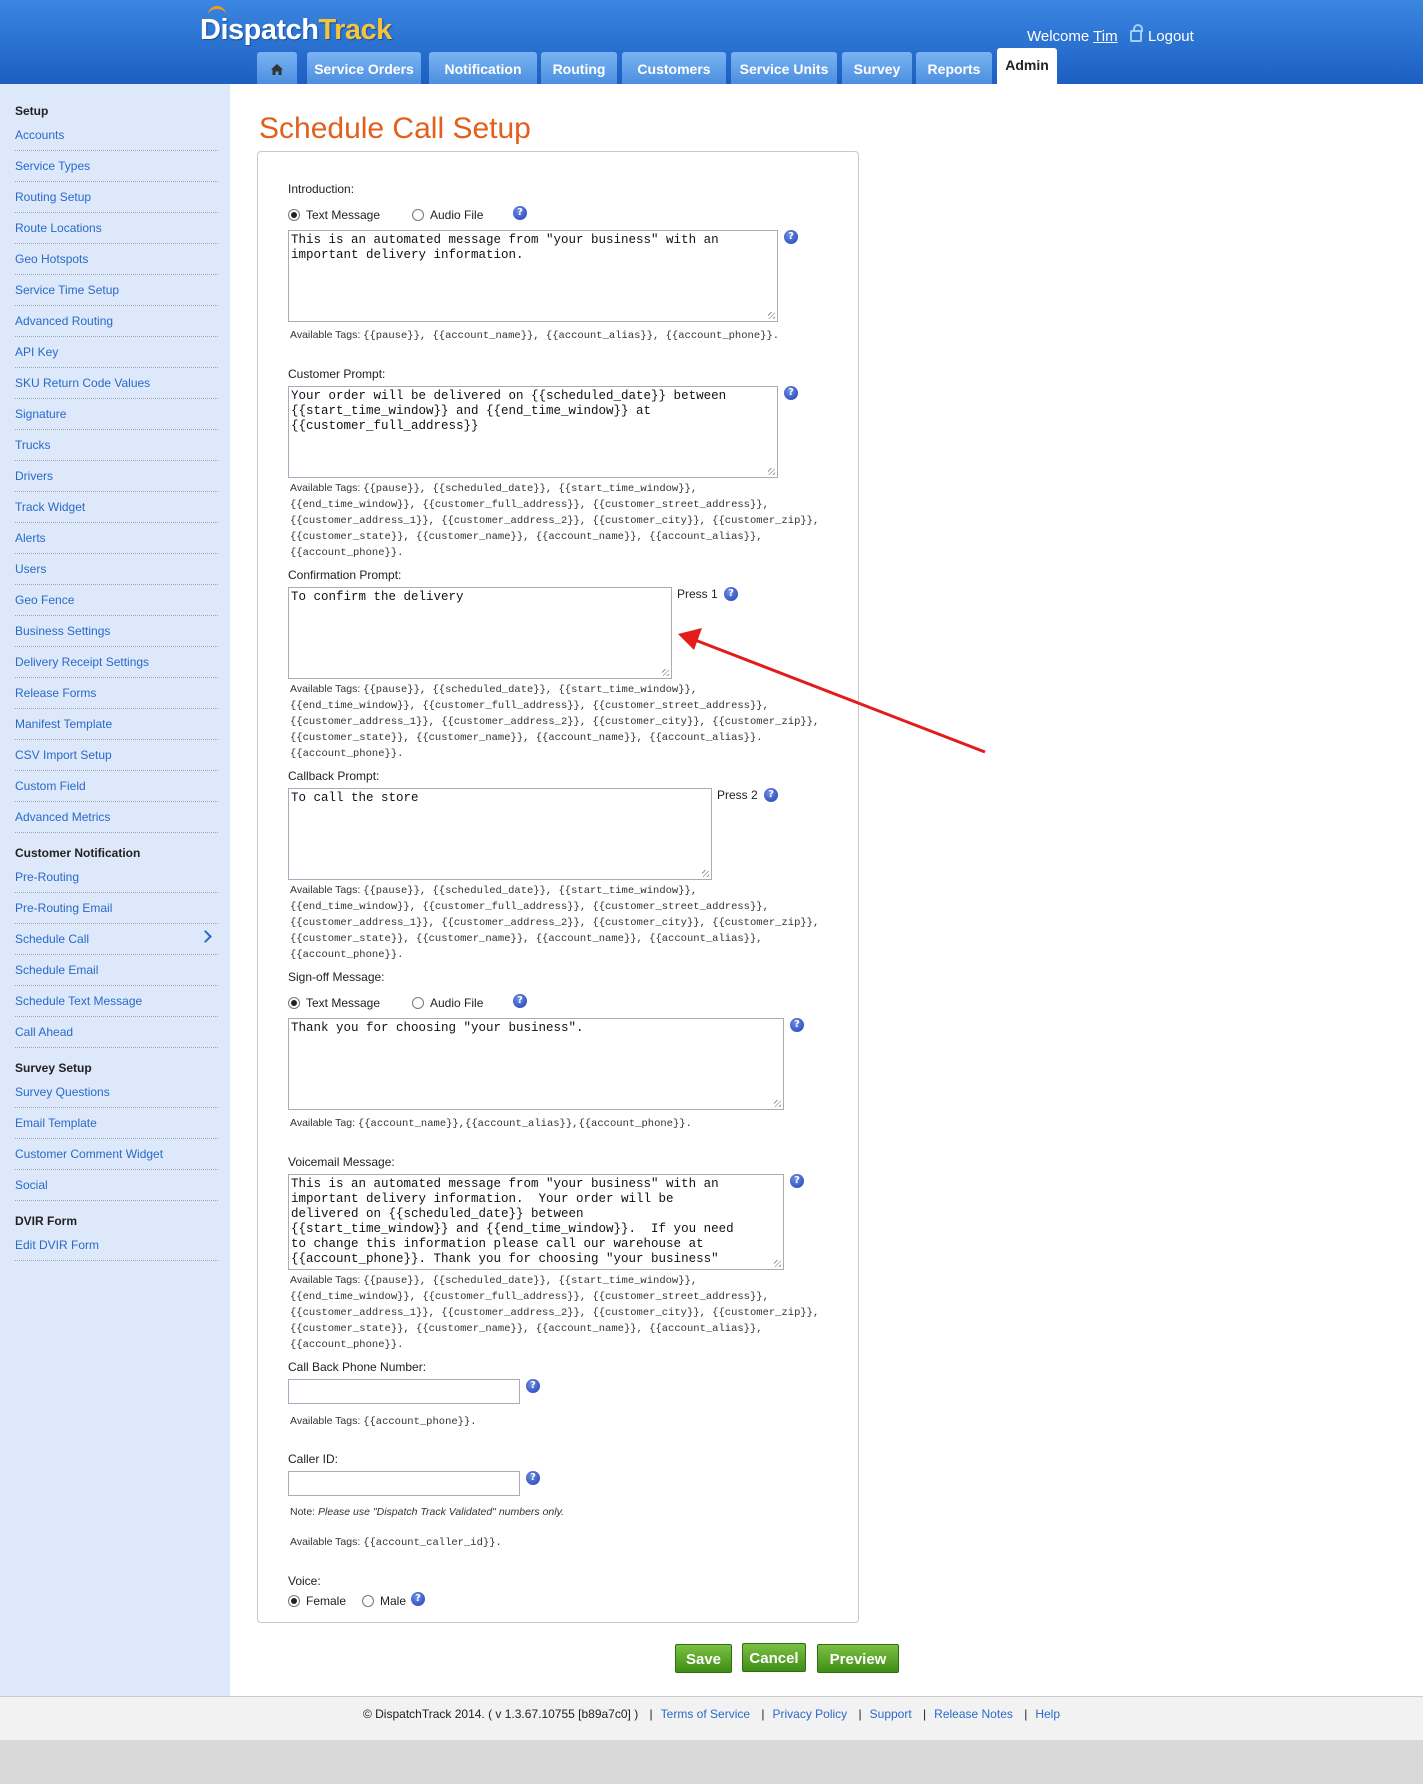 The width and height of the screenshot is (1423, 1784). Describe the element at coordinates (115, 877) in the screenshot. I see `sidebar-item-pre-routing: Pre-Routing` at that location.